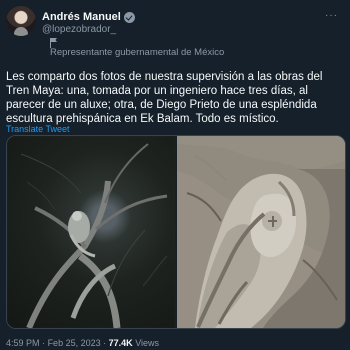 The image size is (350, 350). I want to click on tweet-date: Feb 25, 2023, so click(74, 343).